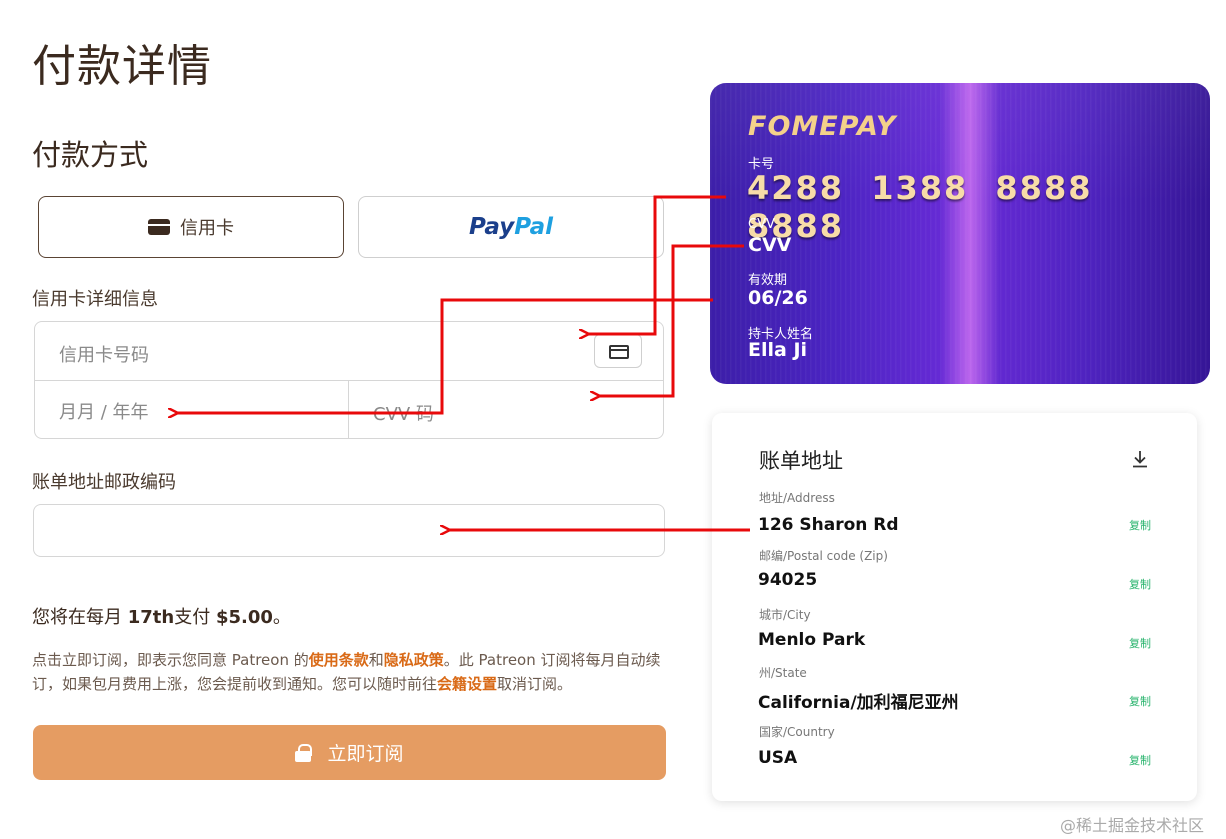 This screenshot has width=1226, height=839. What do you see at coordinates (1140, 760) in the screenshot?
I see `copy-country-button: 复制` at bounding box center [1140, 760].